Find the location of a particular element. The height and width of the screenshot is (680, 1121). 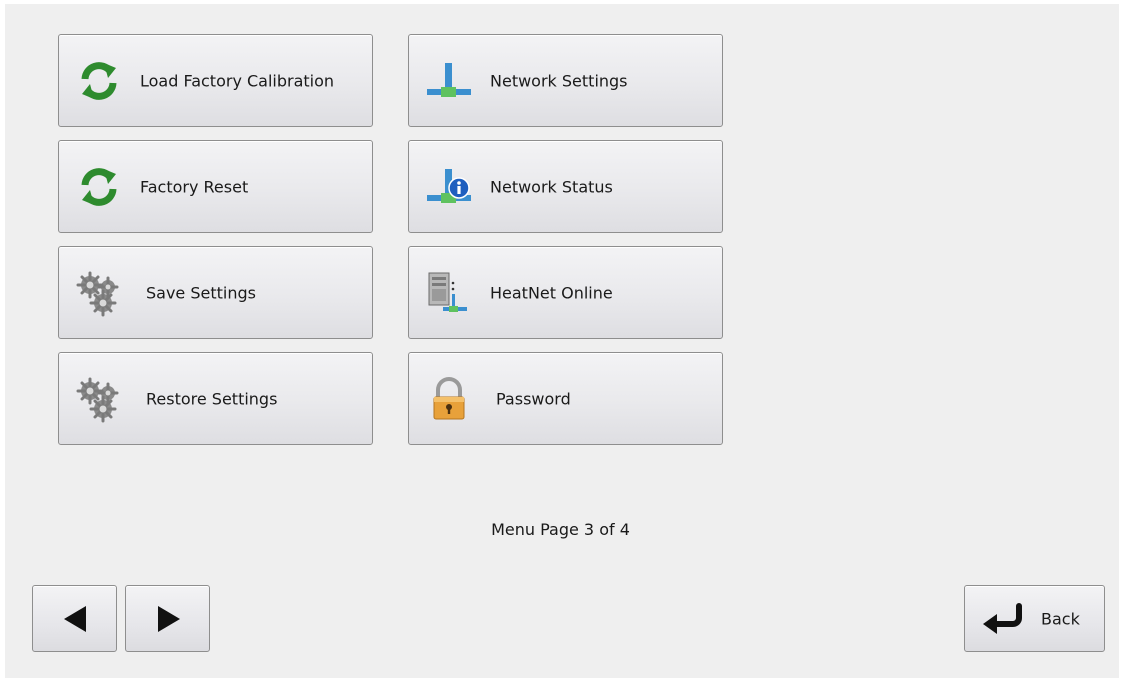

network-status-button: Network Status is located at coordinates (565, 186).